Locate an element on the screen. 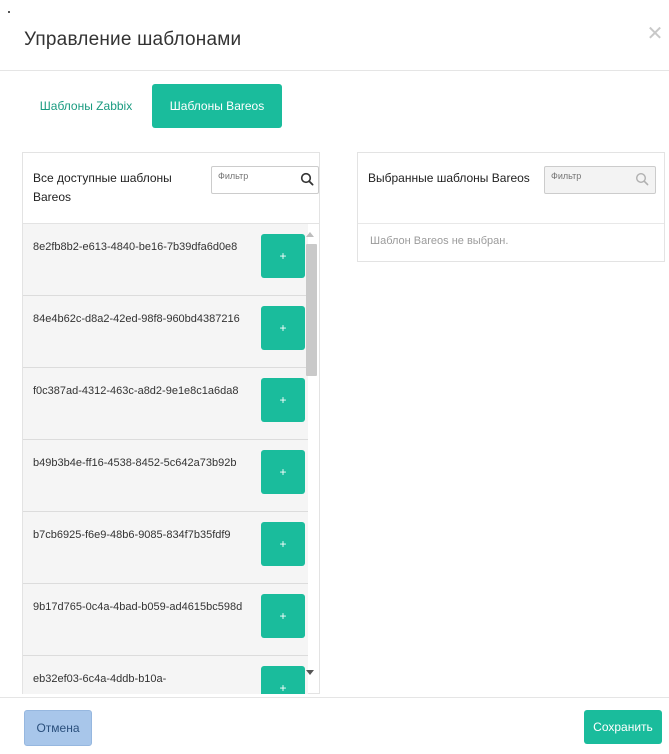 This screenshot has width=669, height=754. template-name: 8e2fb8b2-e613-4840-be16-7b39dfa6d0e8 is located at coordinates (135, 247).